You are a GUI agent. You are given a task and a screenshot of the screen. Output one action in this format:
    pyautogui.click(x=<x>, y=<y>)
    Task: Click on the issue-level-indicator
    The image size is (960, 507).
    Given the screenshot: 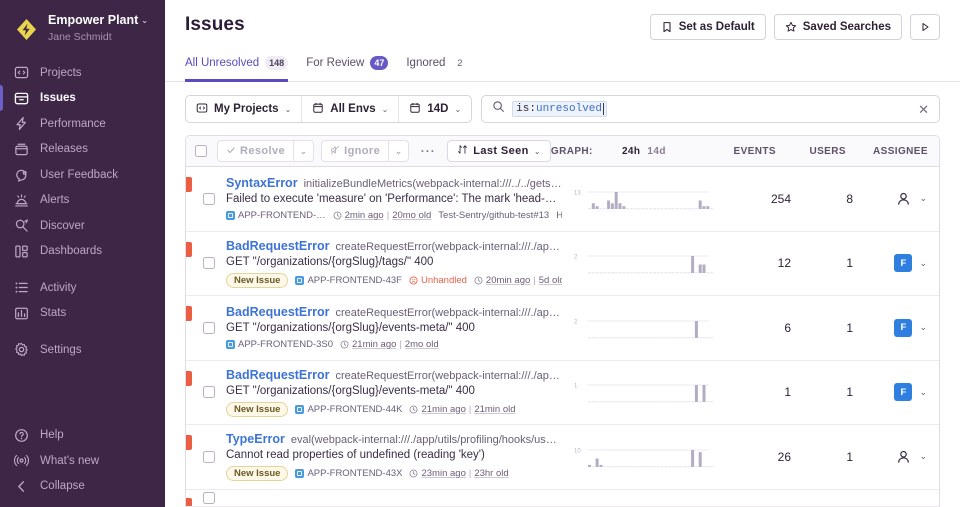 What is the action you would take?
    pyautogui.click(x=189, y=184)
    